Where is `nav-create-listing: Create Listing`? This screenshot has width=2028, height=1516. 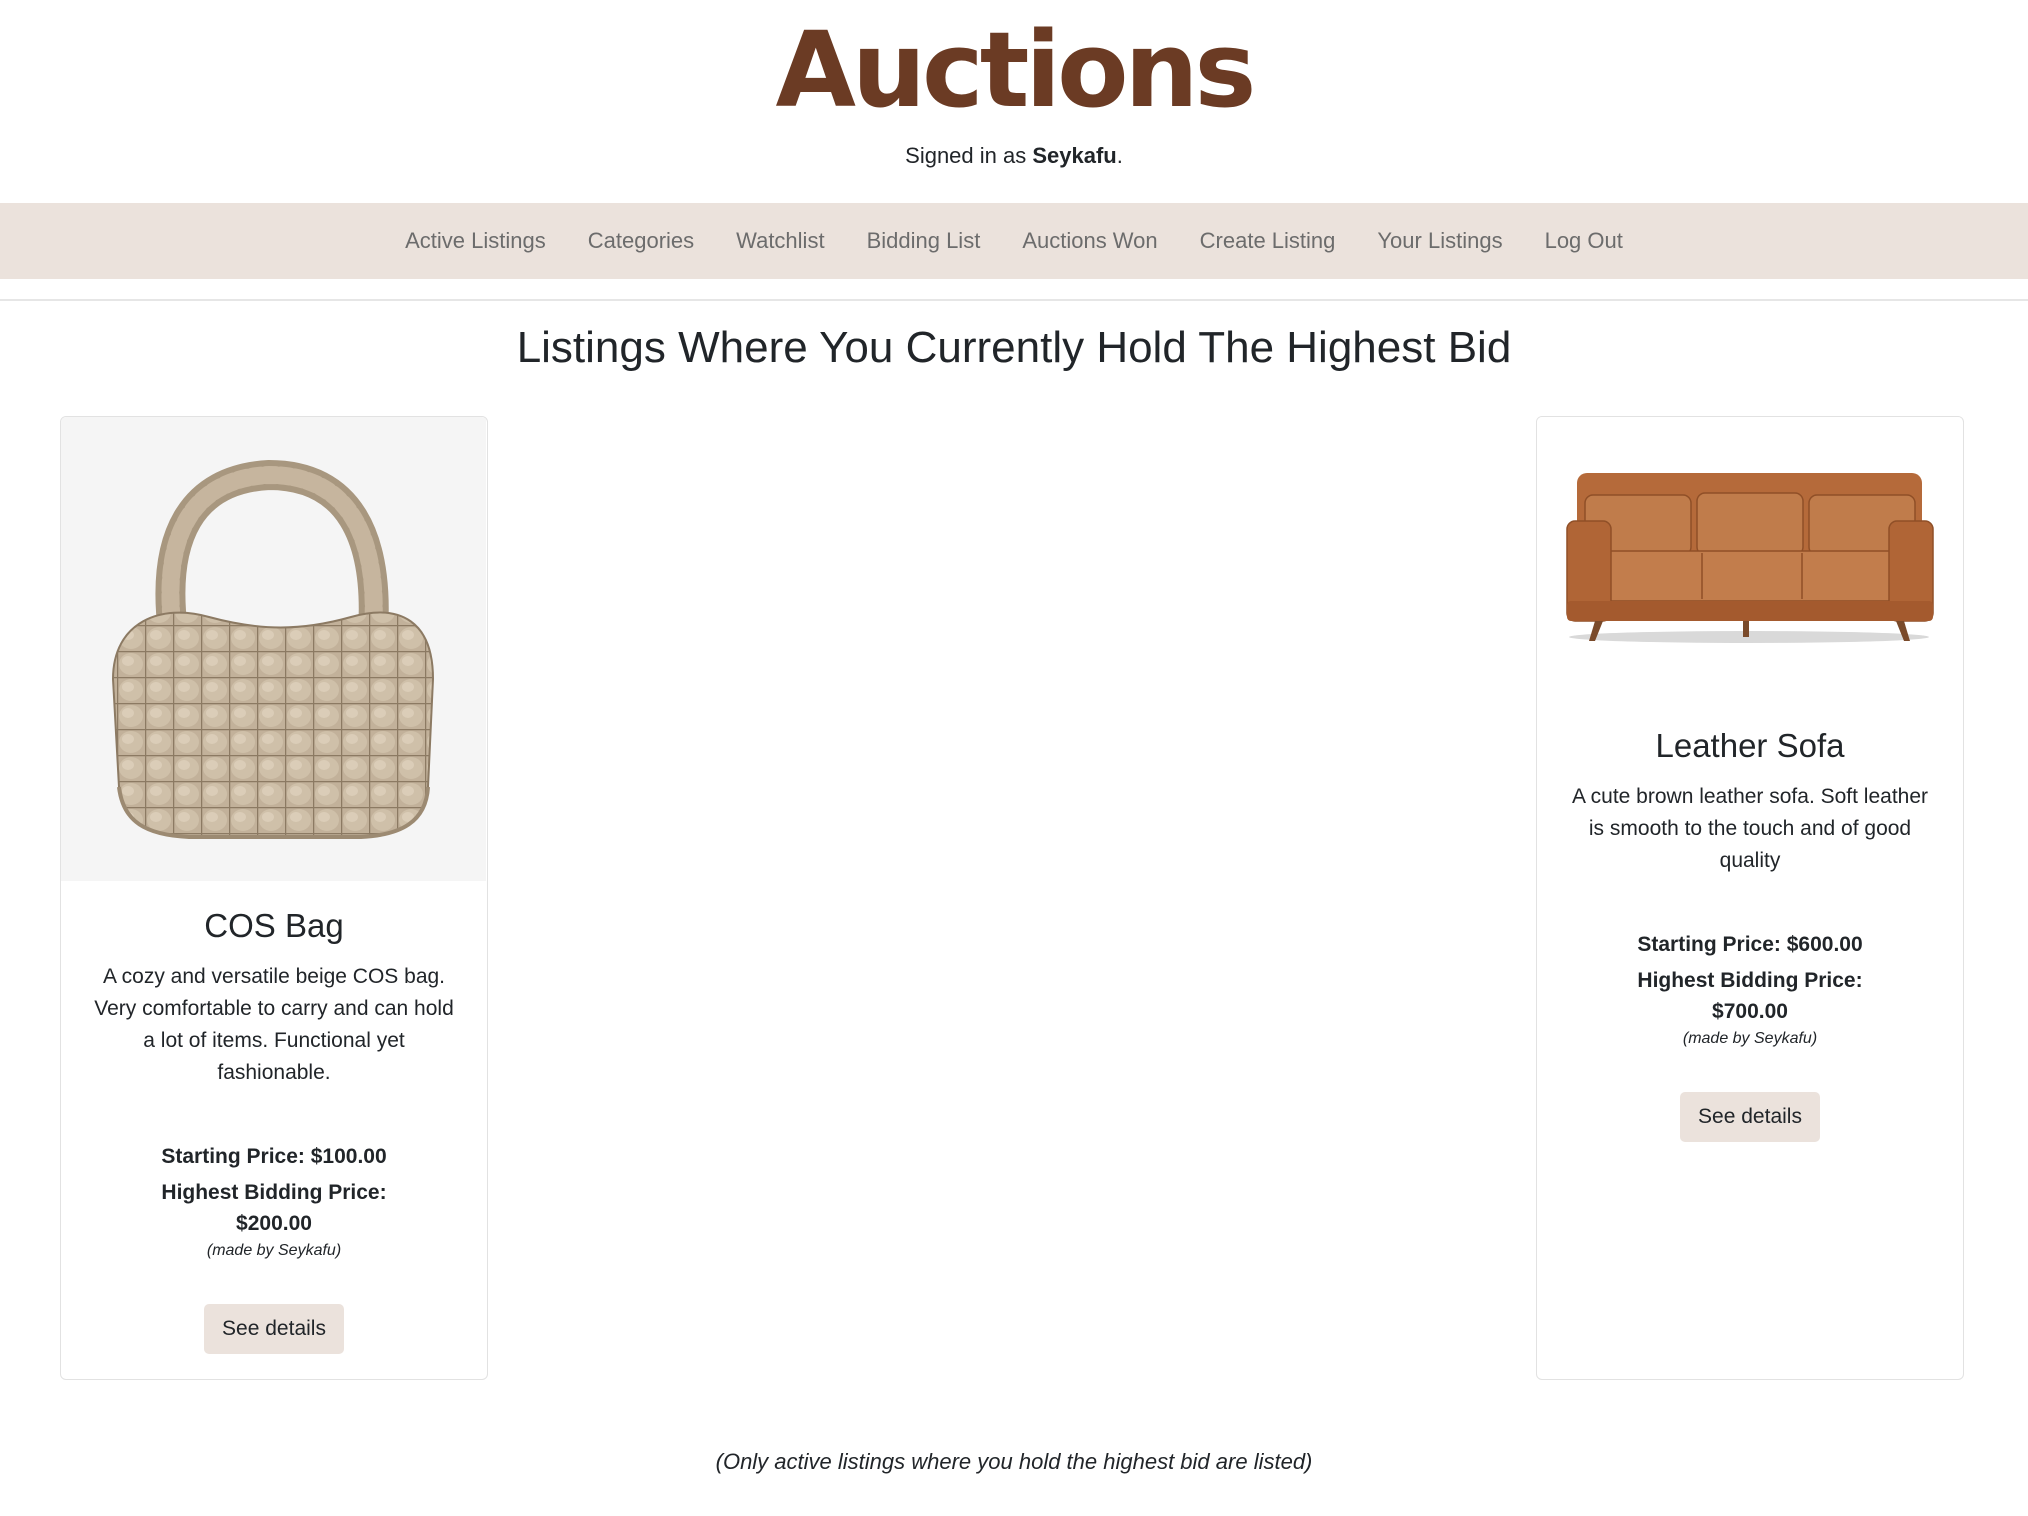 nav-create-listing: Create Listing is located at coordinates (1268, 241).